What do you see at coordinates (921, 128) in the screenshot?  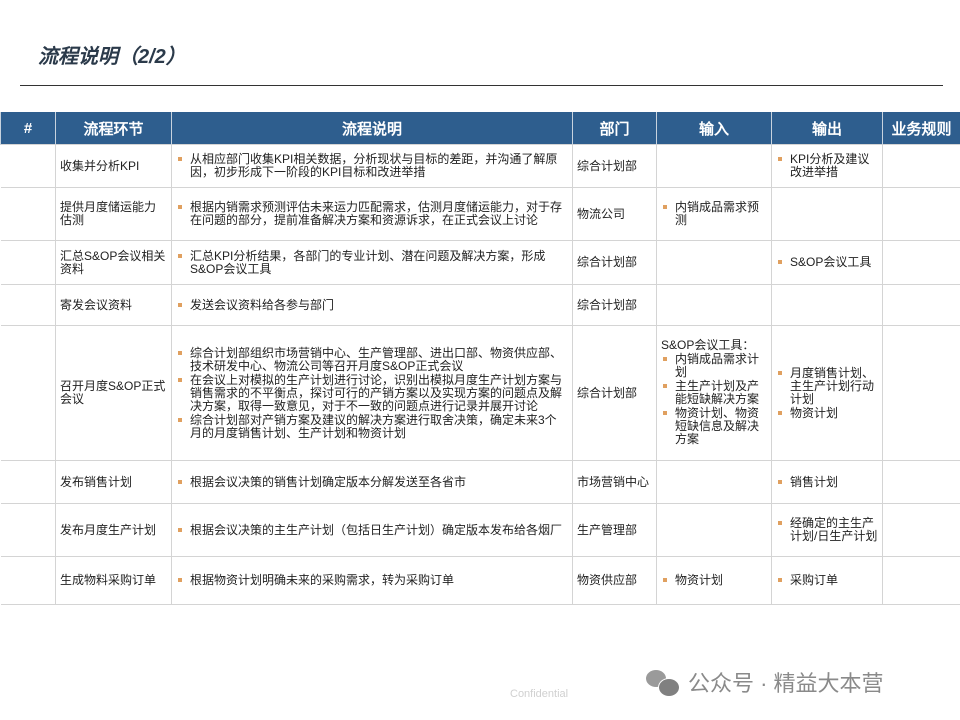 I see `column-header: 业务规则` at bounding box center [921, 128].